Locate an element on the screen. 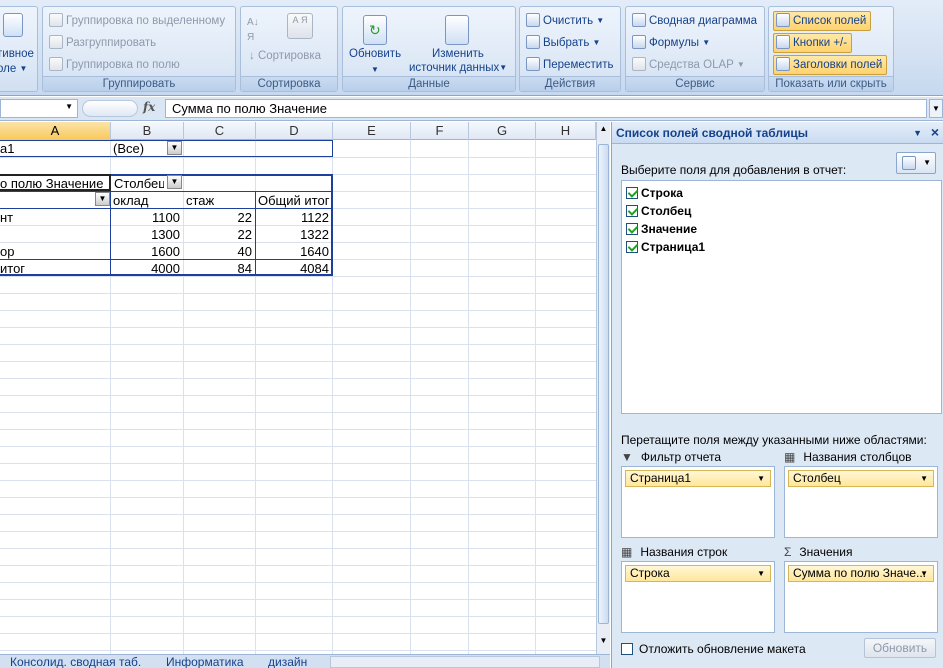 This screenshot has height=668, width=943. close-icon: × is located at coordinates (935, 132).